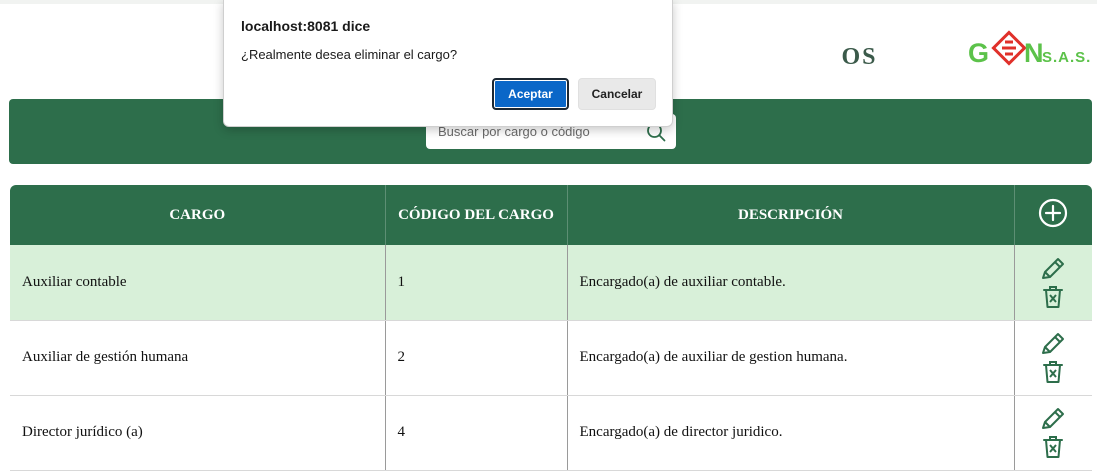  I want to click on cell-codigo: 4, so click(476, 433).